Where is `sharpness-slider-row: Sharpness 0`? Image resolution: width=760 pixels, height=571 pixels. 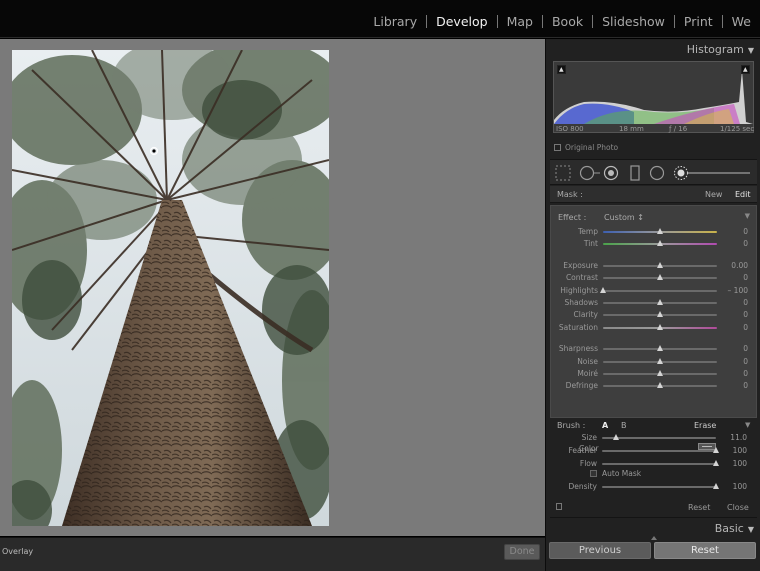 sharpness-slider-row: Sharpness 0 is located at coordinates (654, 349).